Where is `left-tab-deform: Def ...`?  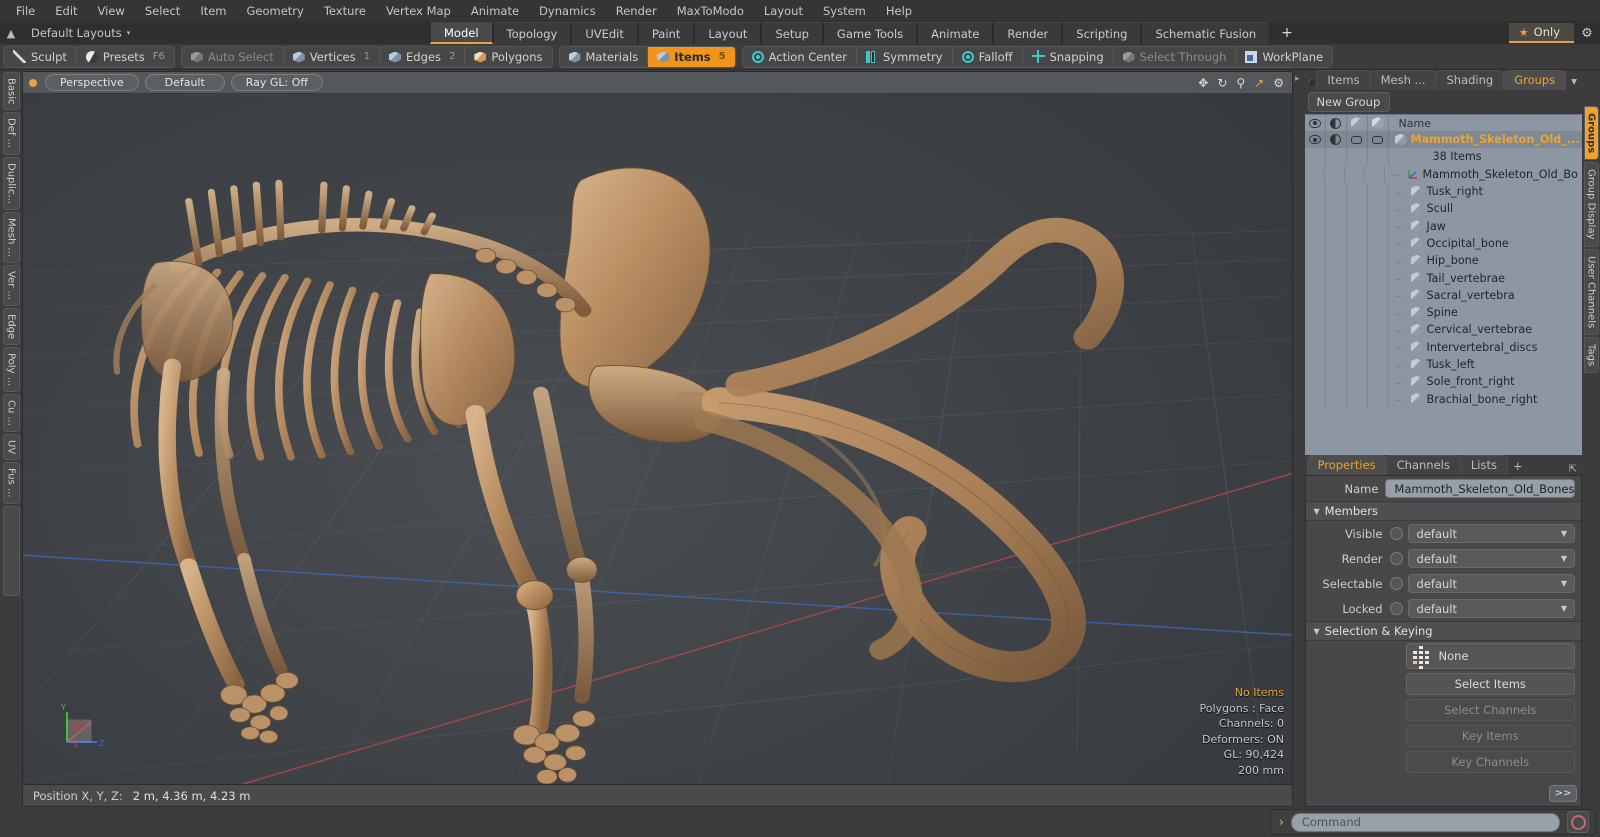 left-tab-deform: Def ... is located at coordinates (11, 133).